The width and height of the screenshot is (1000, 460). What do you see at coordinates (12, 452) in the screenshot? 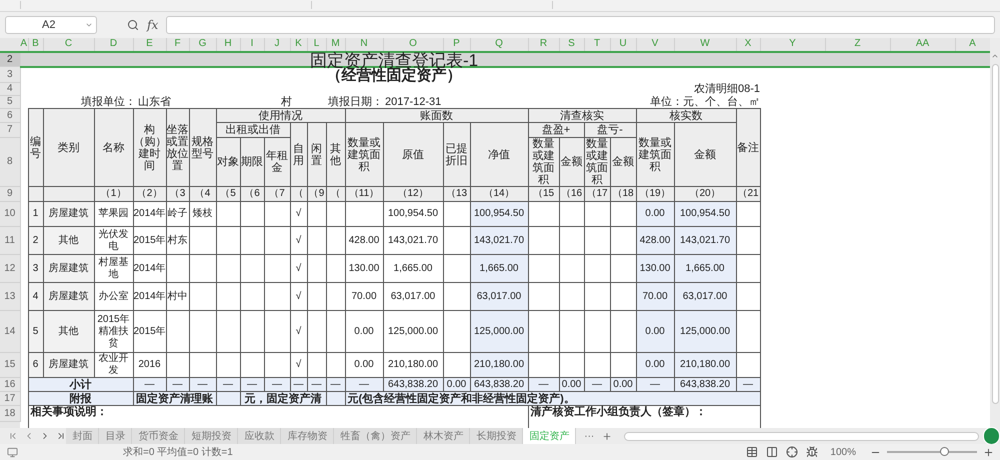
I see `status-icon` at bounding box center [12, 452].